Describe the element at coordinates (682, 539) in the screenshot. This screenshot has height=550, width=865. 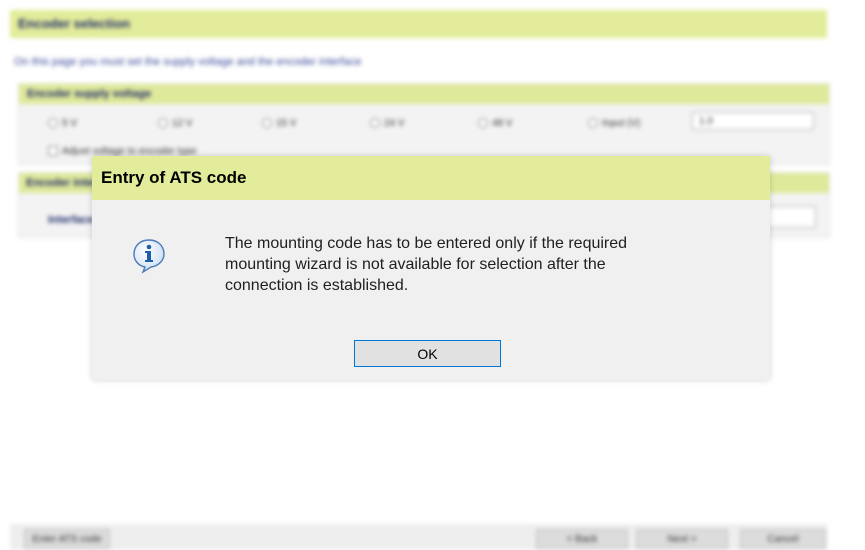
I see `next-button: Next >` at that location.